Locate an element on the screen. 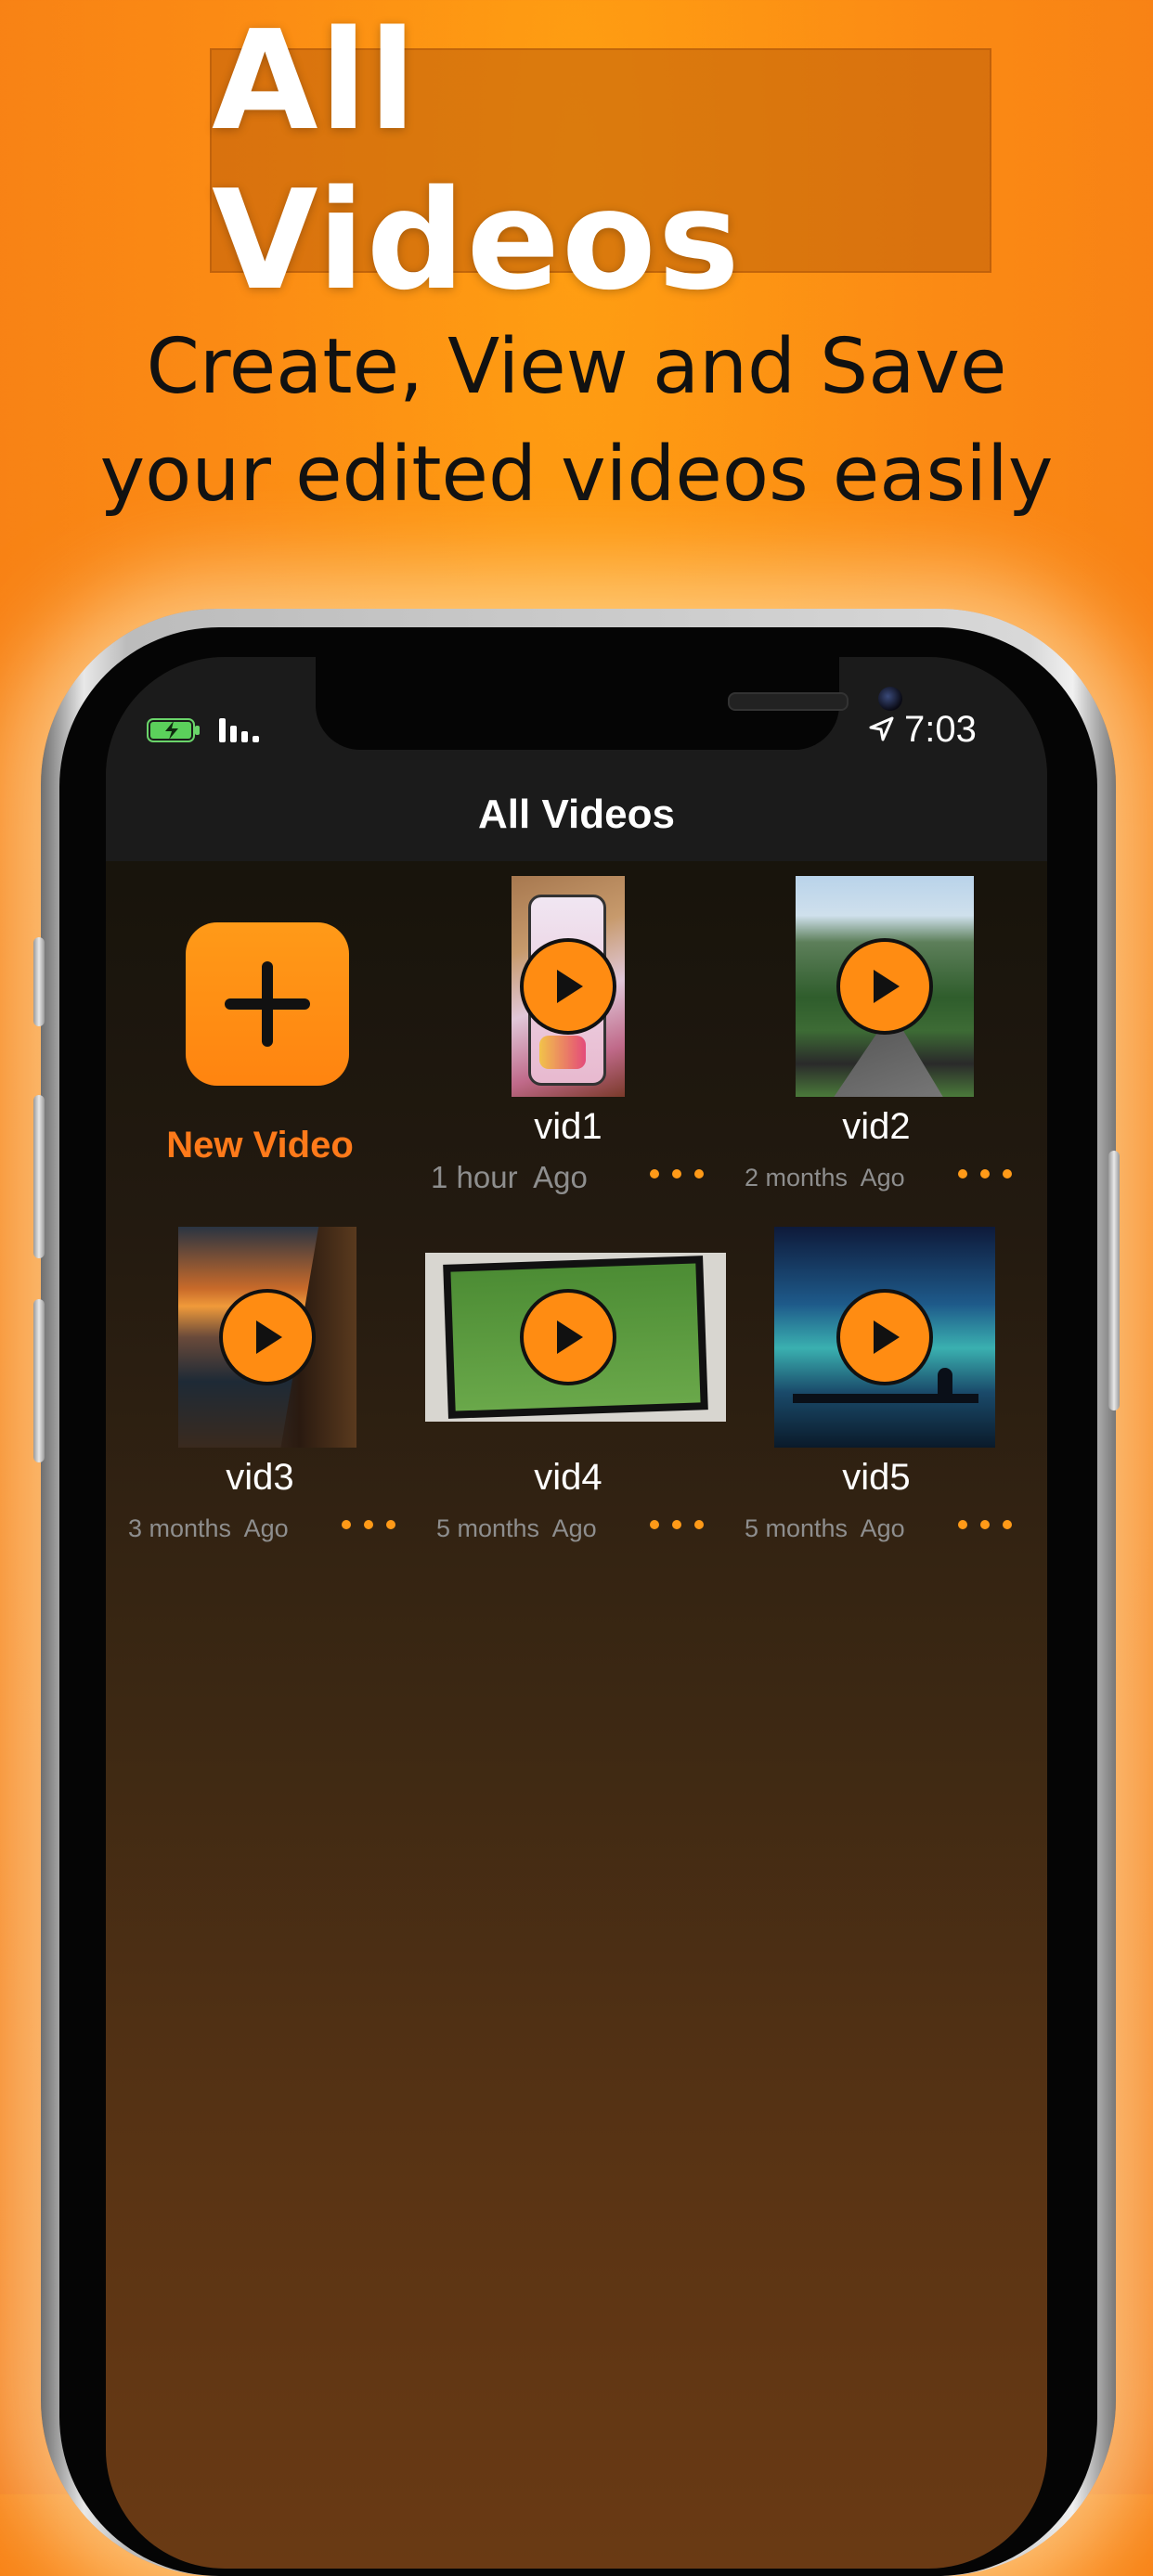 The height and width of the screenshot is (2576, 1153). more-options-button-vid3 is located at coordinates (368, 1524).